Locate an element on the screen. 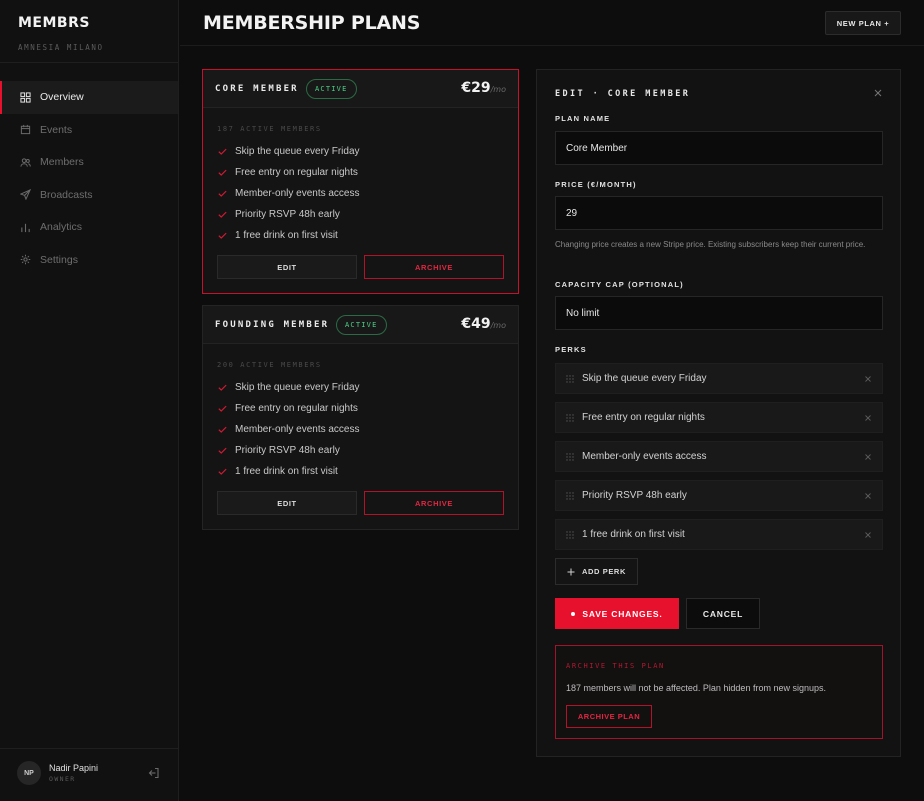  archive-plan-button: ARCHIVE PLAN is located at coordinates (609, 716).